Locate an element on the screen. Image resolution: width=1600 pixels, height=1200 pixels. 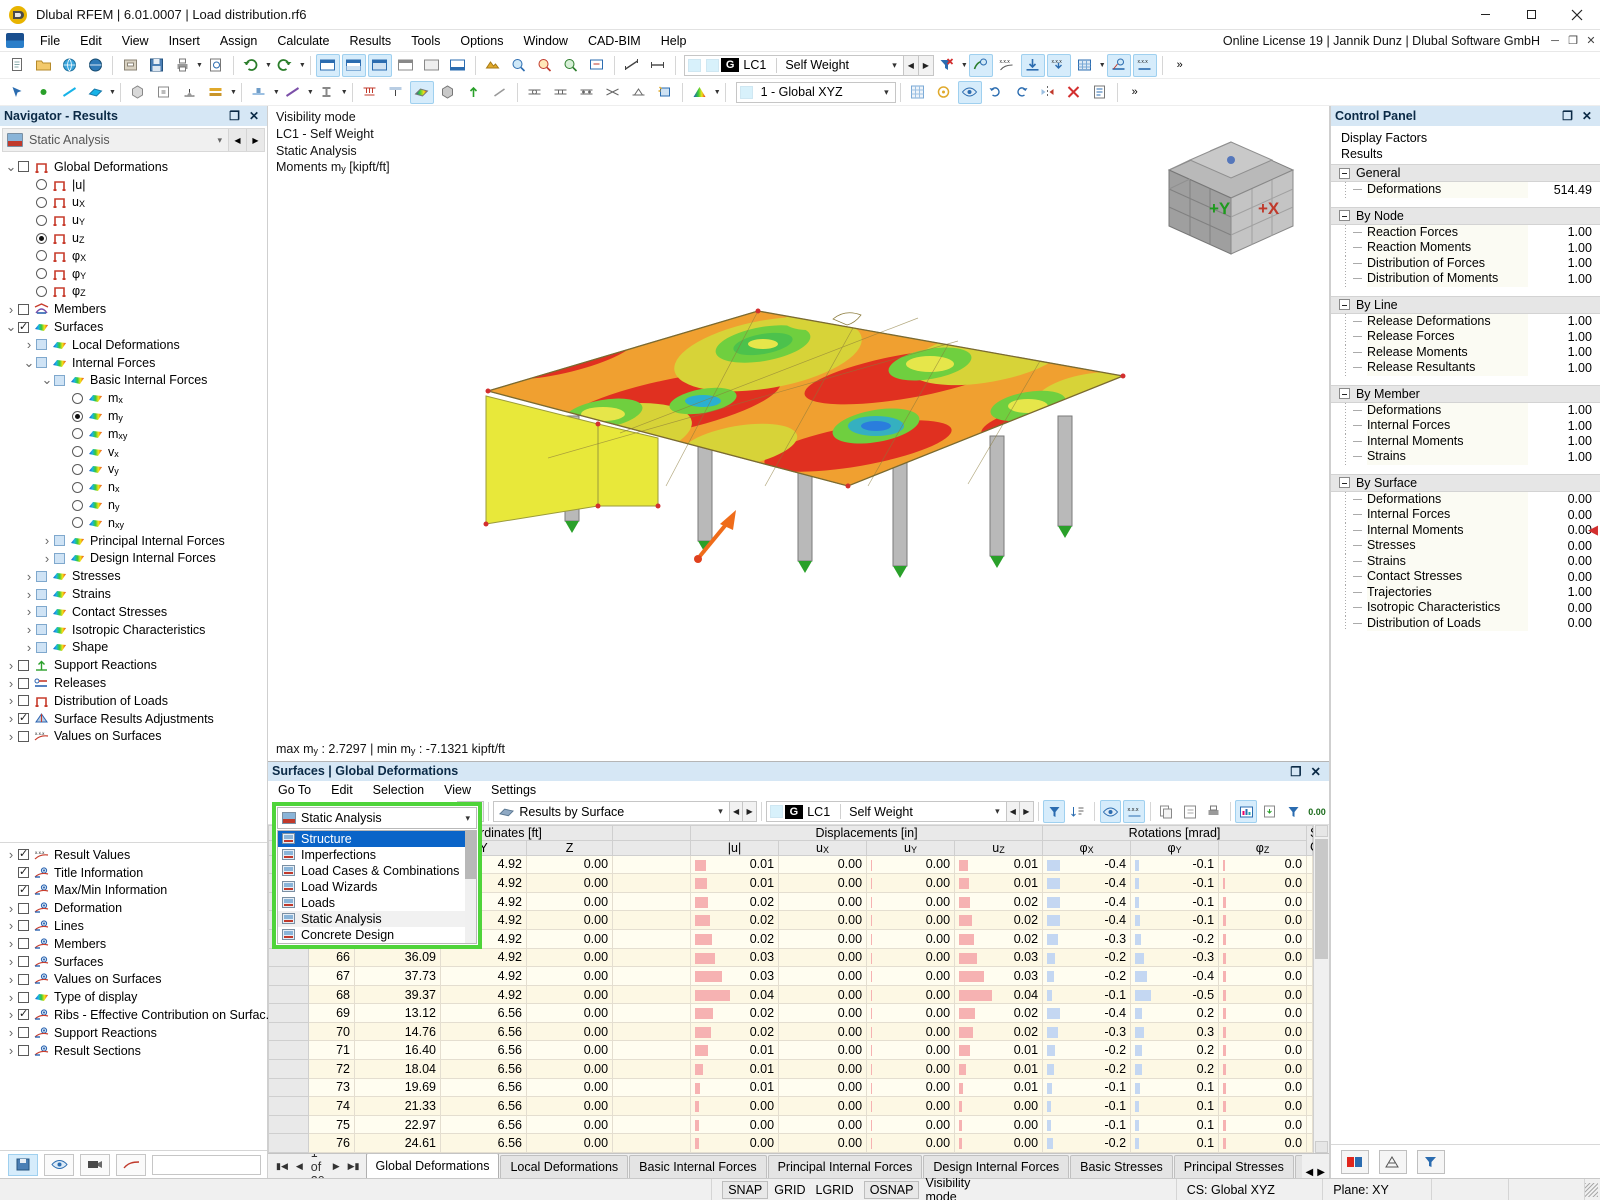
tree-item-principal-internal-forces: › Principal Internal Forces is located at coordinates (133, 541).